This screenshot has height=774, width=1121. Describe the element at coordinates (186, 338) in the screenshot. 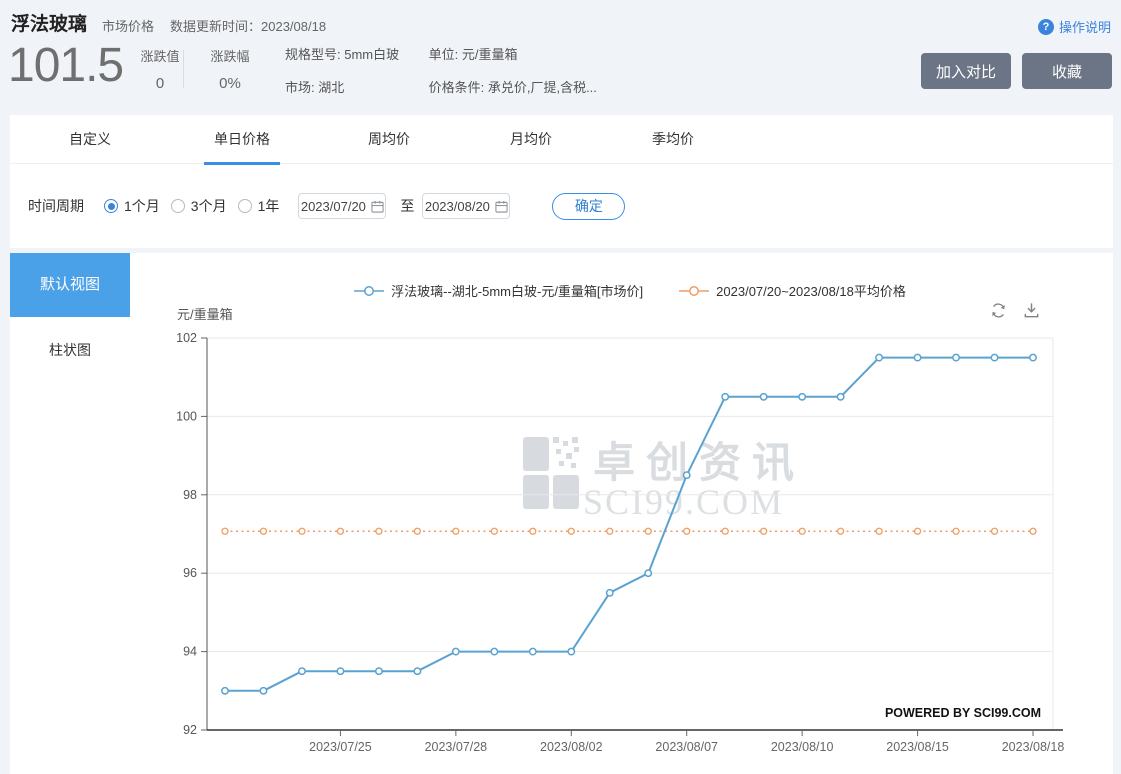

I see `svg-text: 102` at that location.